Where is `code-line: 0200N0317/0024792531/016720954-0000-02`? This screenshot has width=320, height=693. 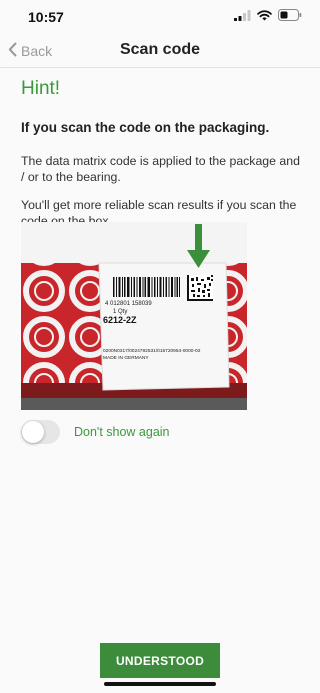 code-line: 0200N0317/0024792531/016720954-0000-02 is located at coordinates (152, 351).